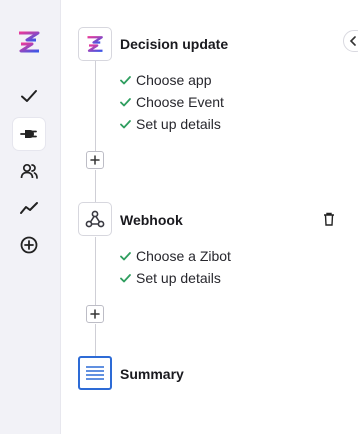 This screenshot has width=358, height=434. I want to click on zibot-logo-icon, so click(95, 44).